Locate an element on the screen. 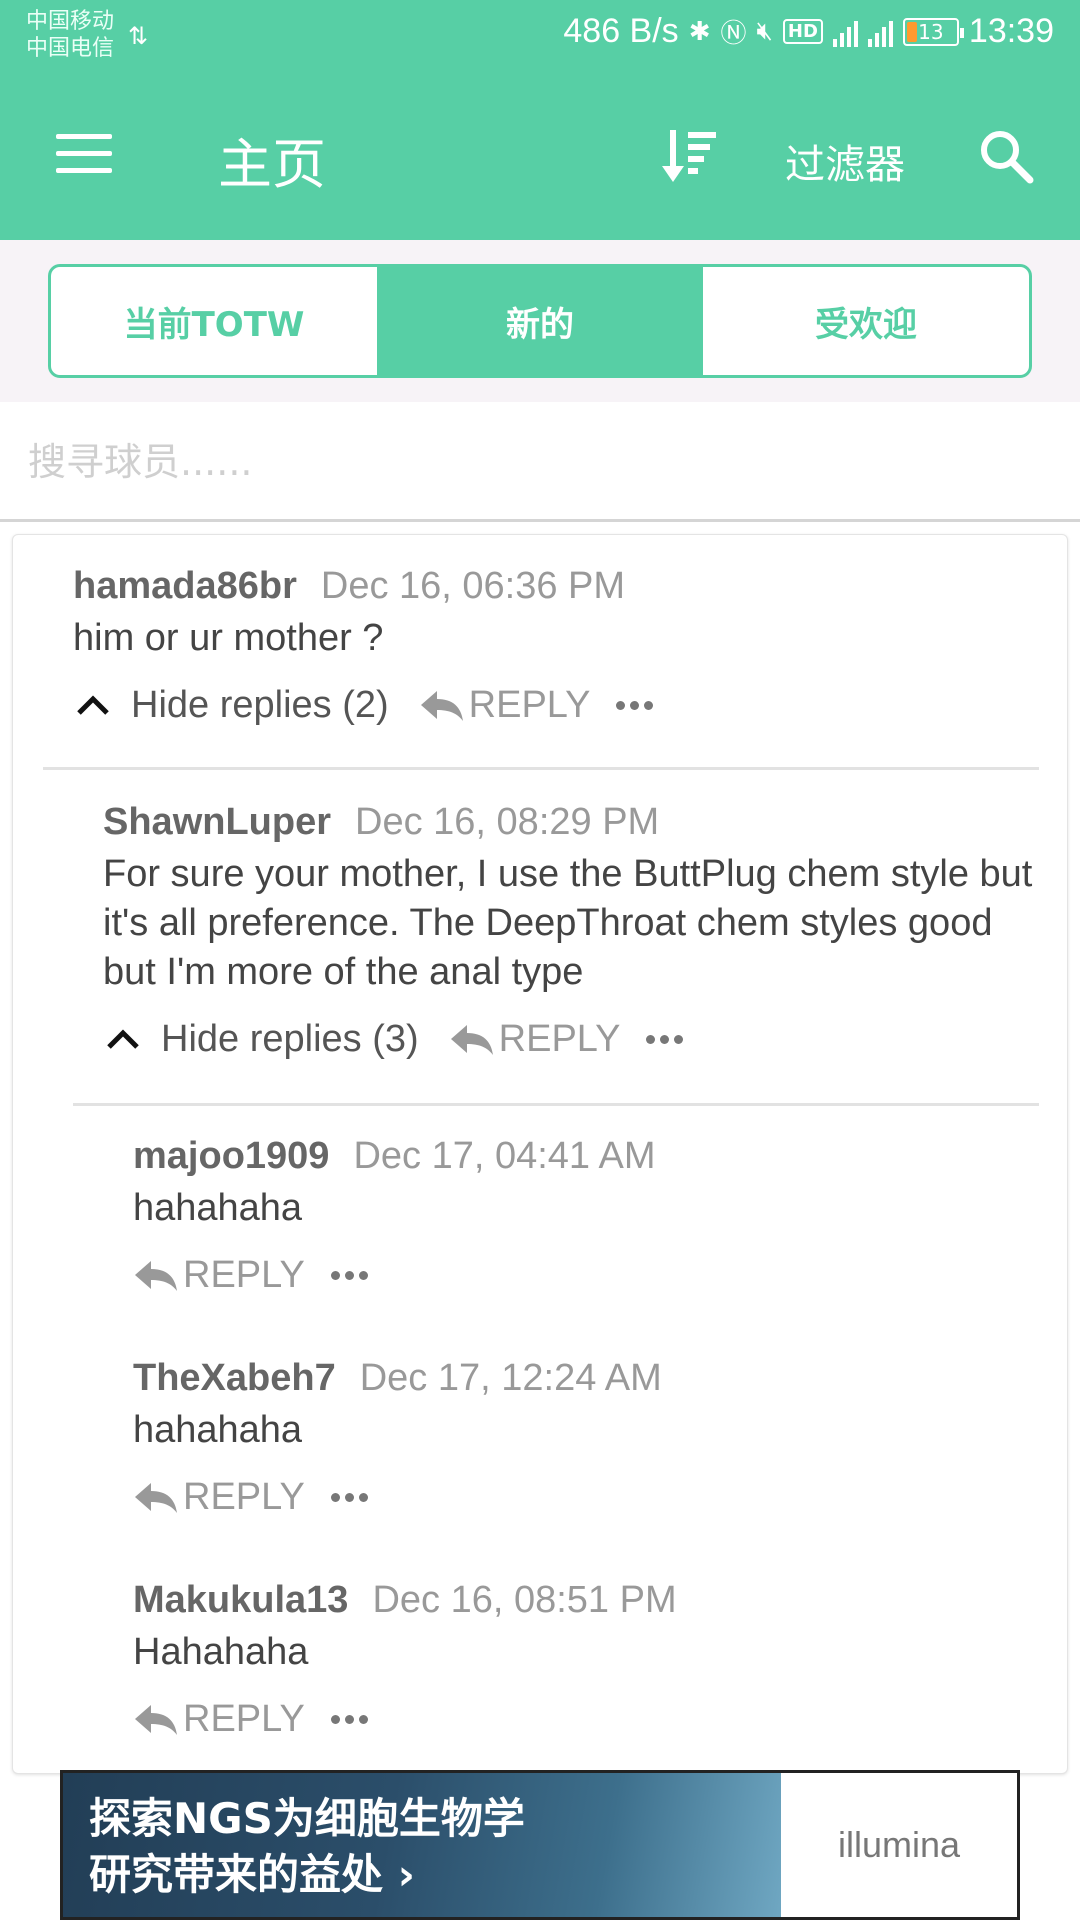  hide-replies-button: Hide replies (3) is located at coordinates (290, 1039).